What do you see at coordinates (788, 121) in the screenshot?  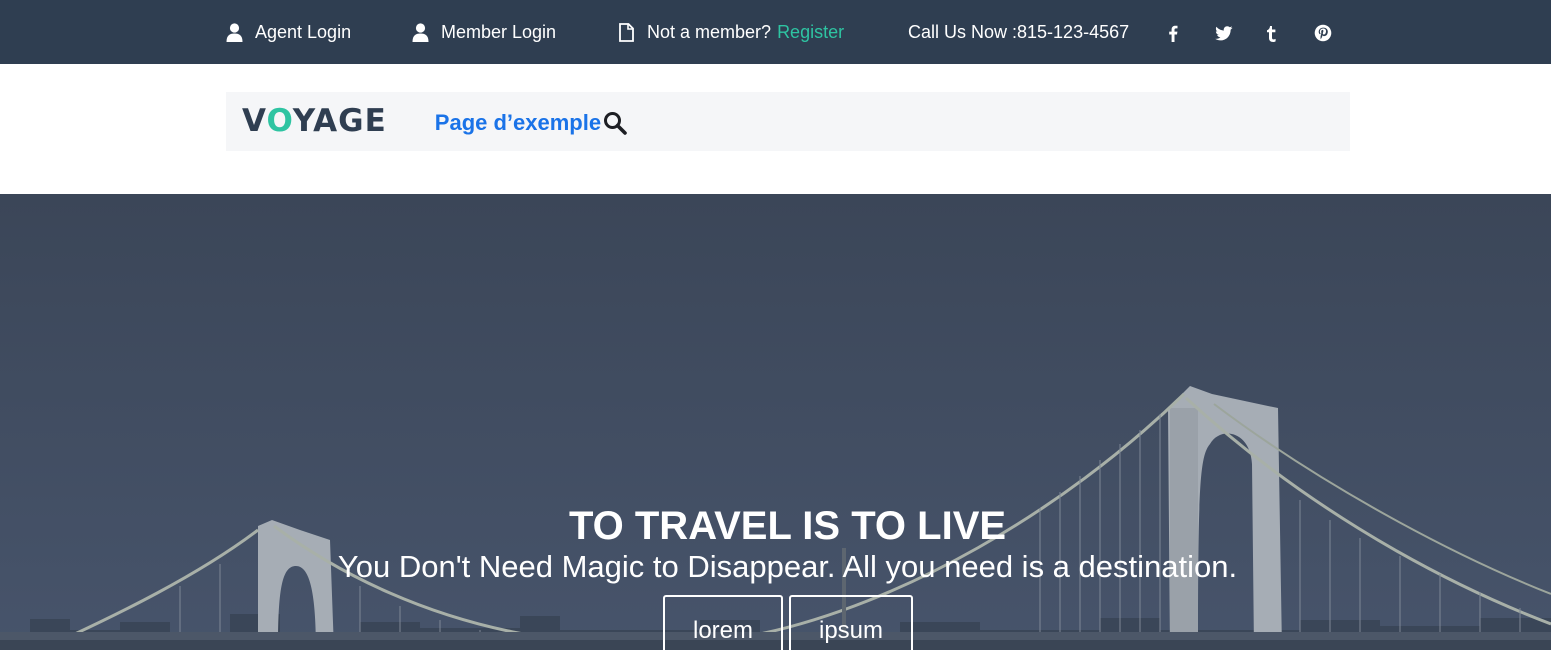 I see `navbar: VOYAGE Page d’exemple` at bounding box center [788, 121].